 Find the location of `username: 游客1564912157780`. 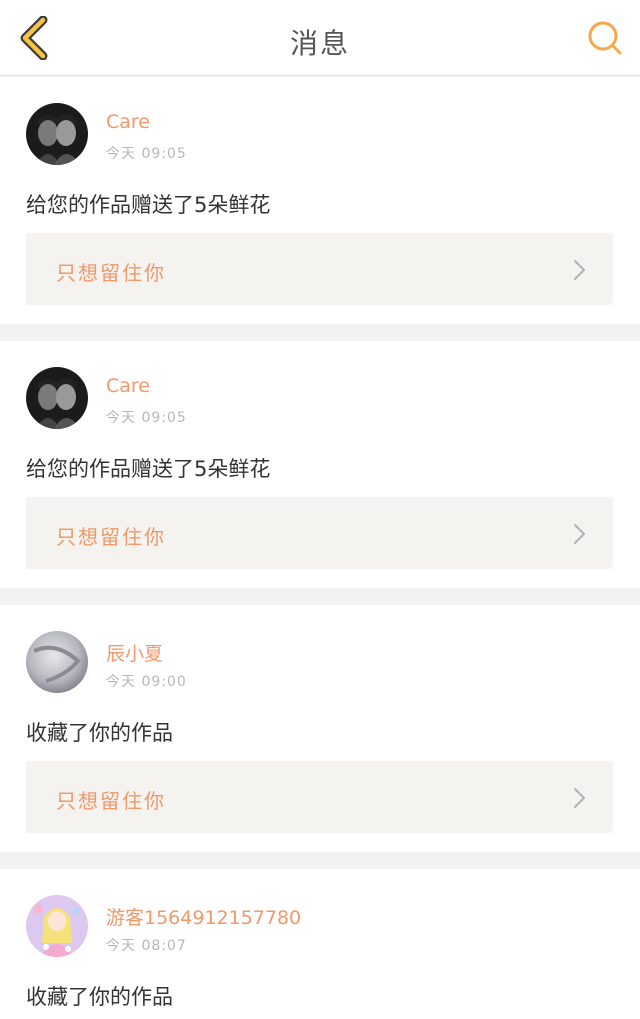

username: 游客1564912157780 is located at coordinates (203, 916).